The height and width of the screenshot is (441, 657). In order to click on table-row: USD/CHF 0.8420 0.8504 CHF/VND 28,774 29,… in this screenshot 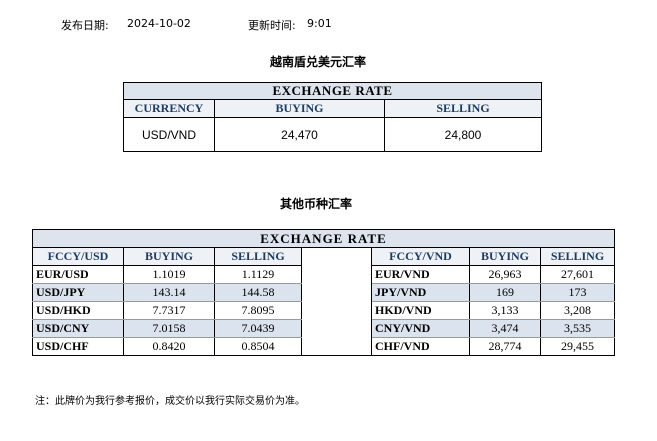, I will do `click(323, 346)`.